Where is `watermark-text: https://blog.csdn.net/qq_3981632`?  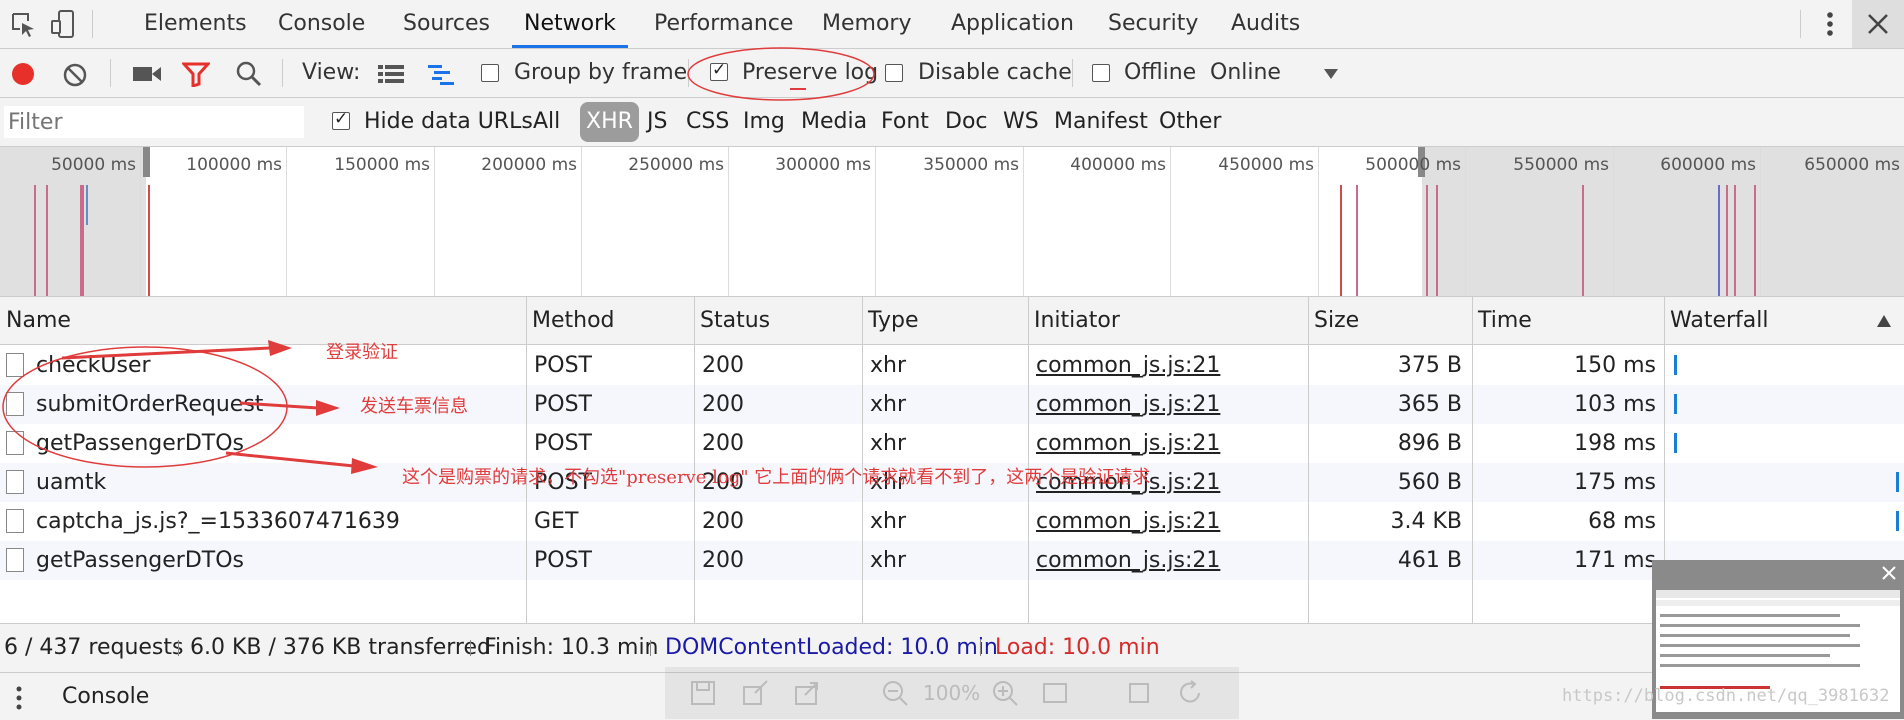
watermark-text: https://blog.csdn.net/qq_3981632 is located at coordinates (1726, 696).